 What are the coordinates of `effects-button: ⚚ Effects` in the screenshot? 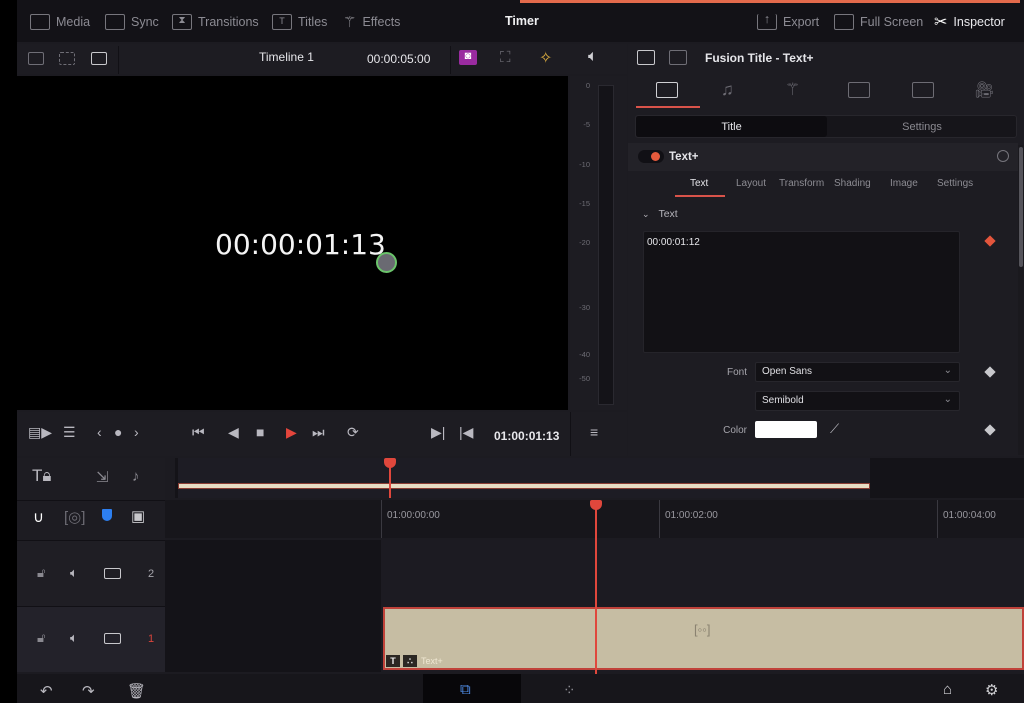 It's located at (371, 22).